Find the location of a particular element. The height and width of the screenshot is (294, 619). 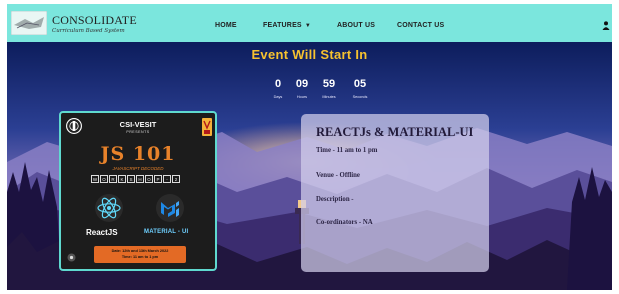

countdown-seconds-label: Seconds is located at coordinates (360, 97).